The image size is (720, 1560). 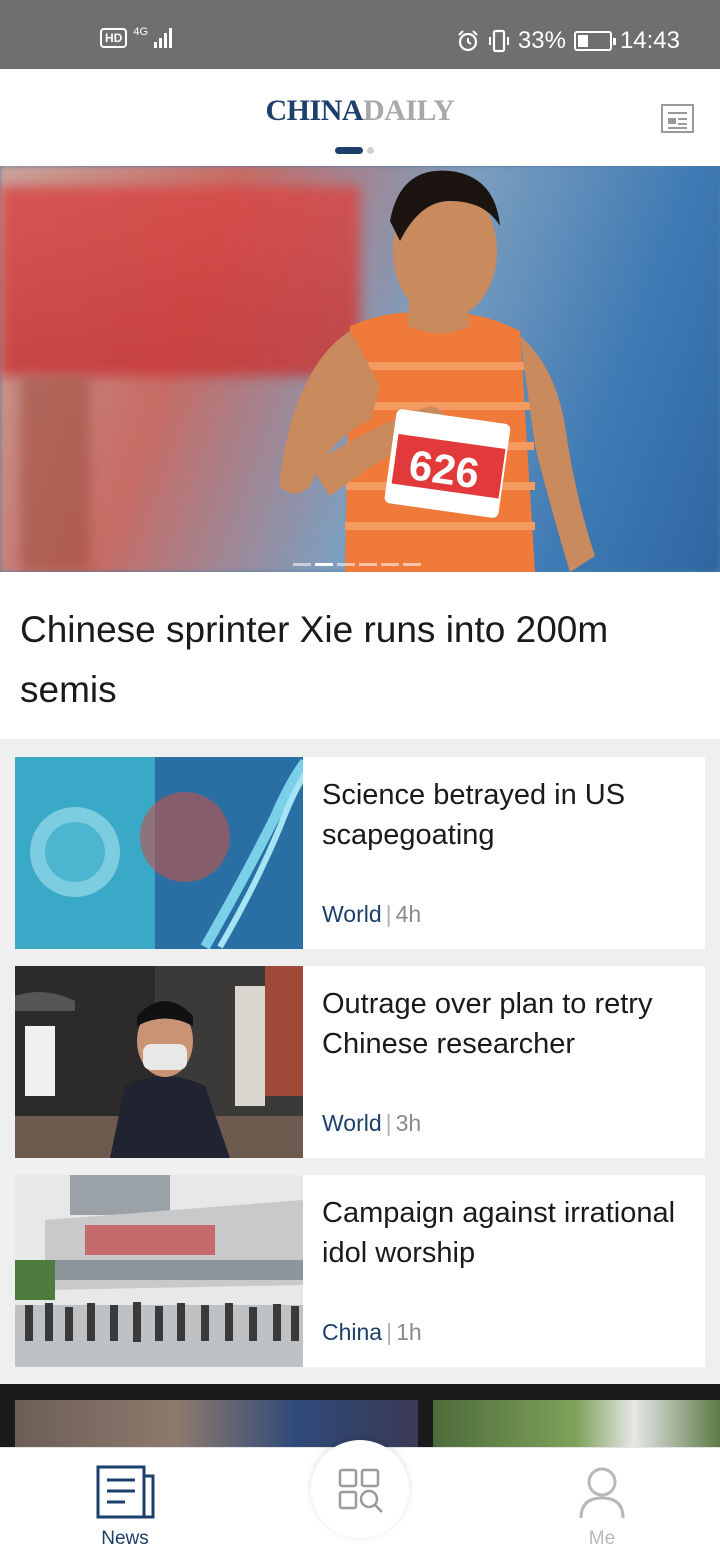 I want to click on alarm-icon, so click(x=468, y=41).